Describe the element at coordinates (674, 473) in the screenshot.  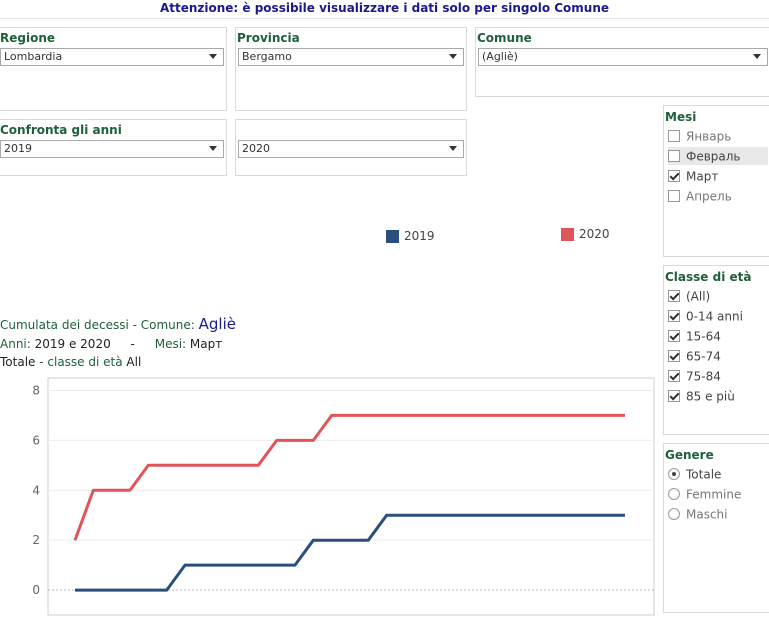
I see `radio-selected-icon` at that location.